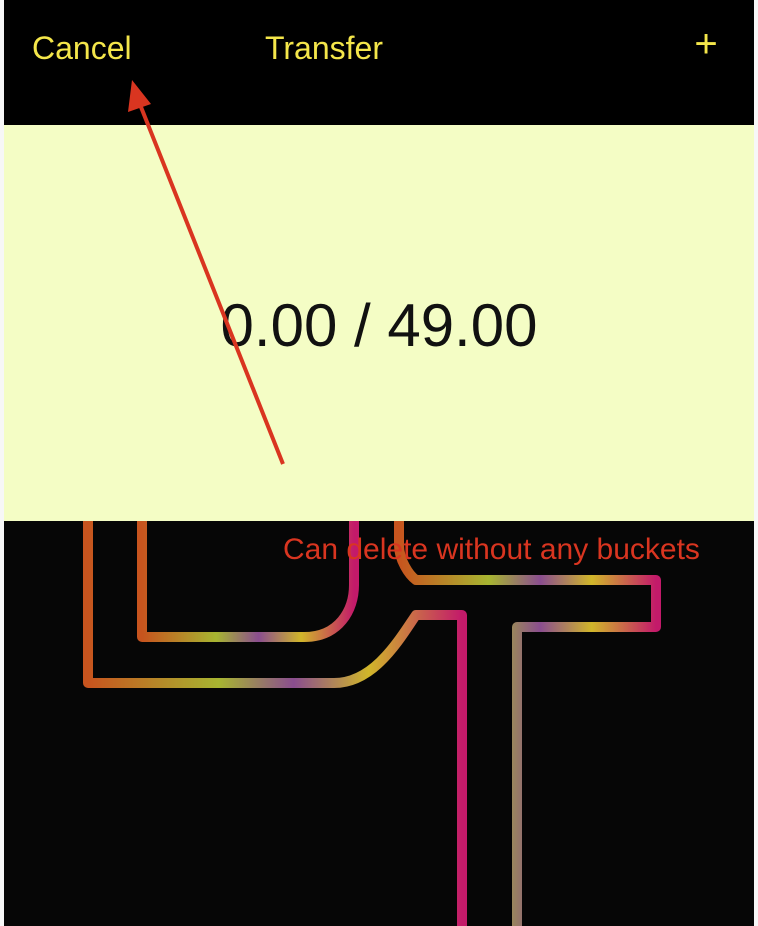 The height and width of the screenshot is (926, 758). Describe the element at coordinates (706, 44) in the screenshot. I see `add-button: +` at that location.